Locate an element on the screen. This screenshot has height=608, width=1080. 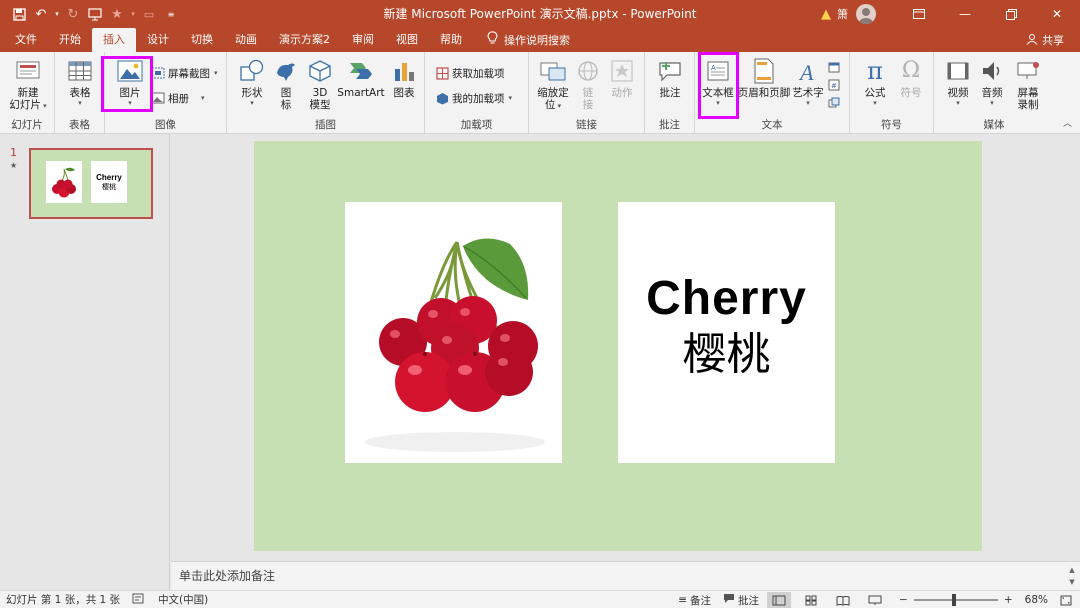
zoom-slider is located at coordinates (955, 600).